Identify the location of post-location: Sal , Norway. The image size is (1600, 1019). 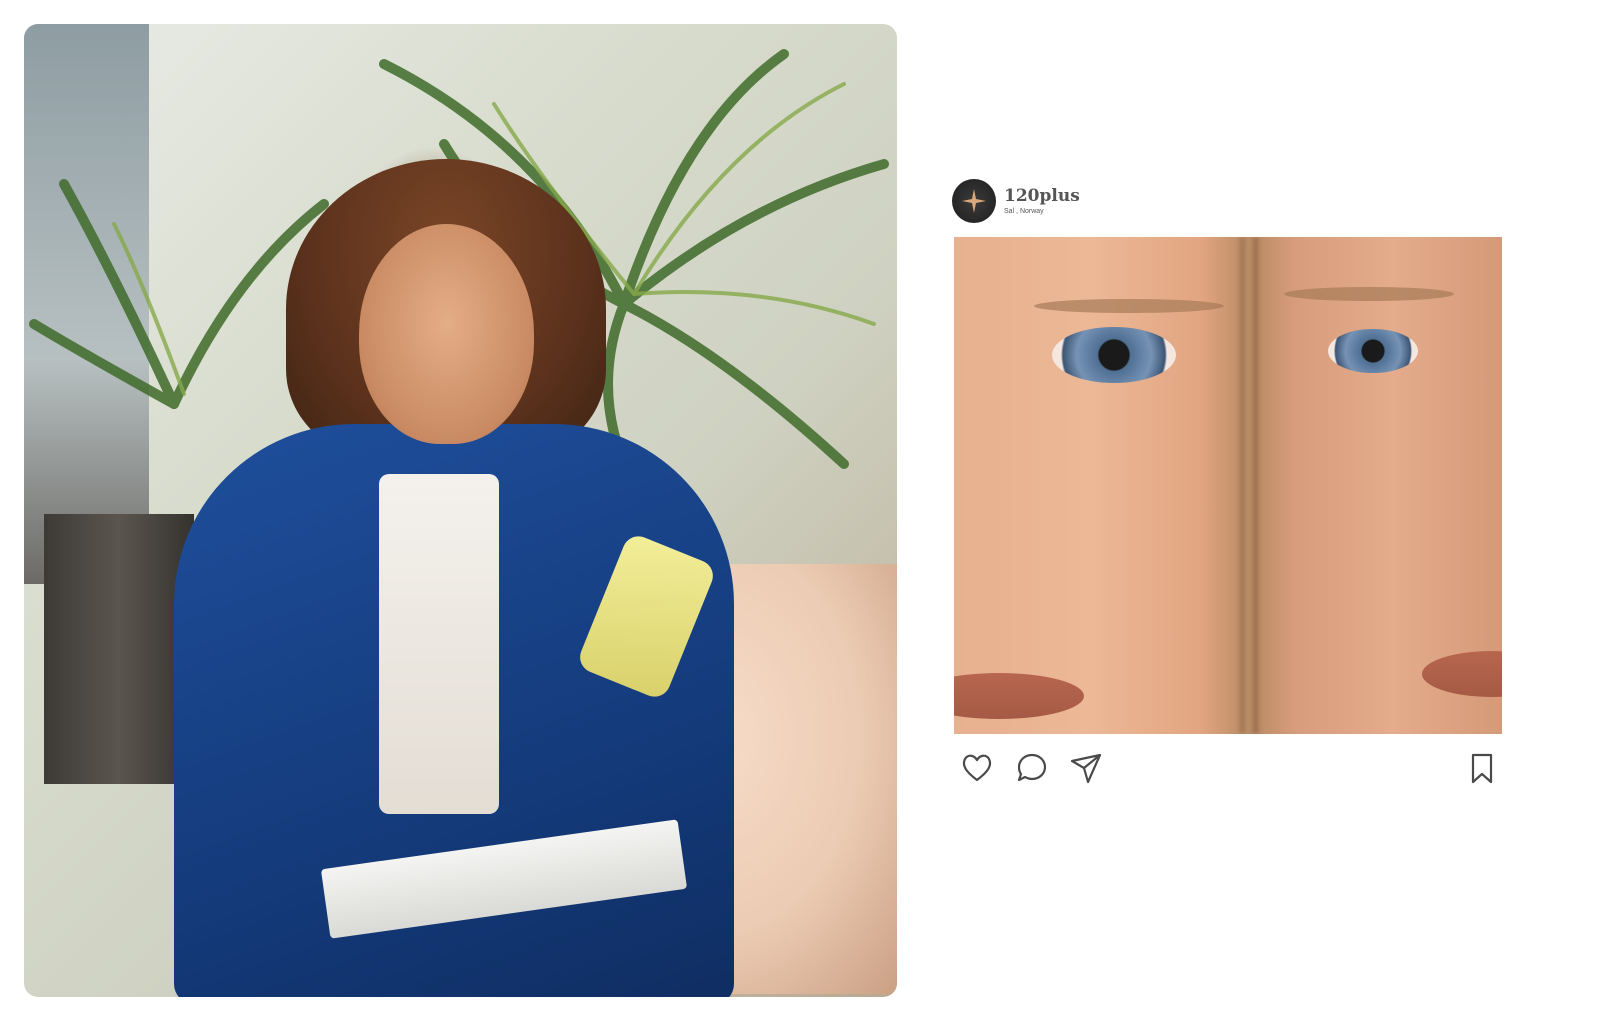
(1042, 211).